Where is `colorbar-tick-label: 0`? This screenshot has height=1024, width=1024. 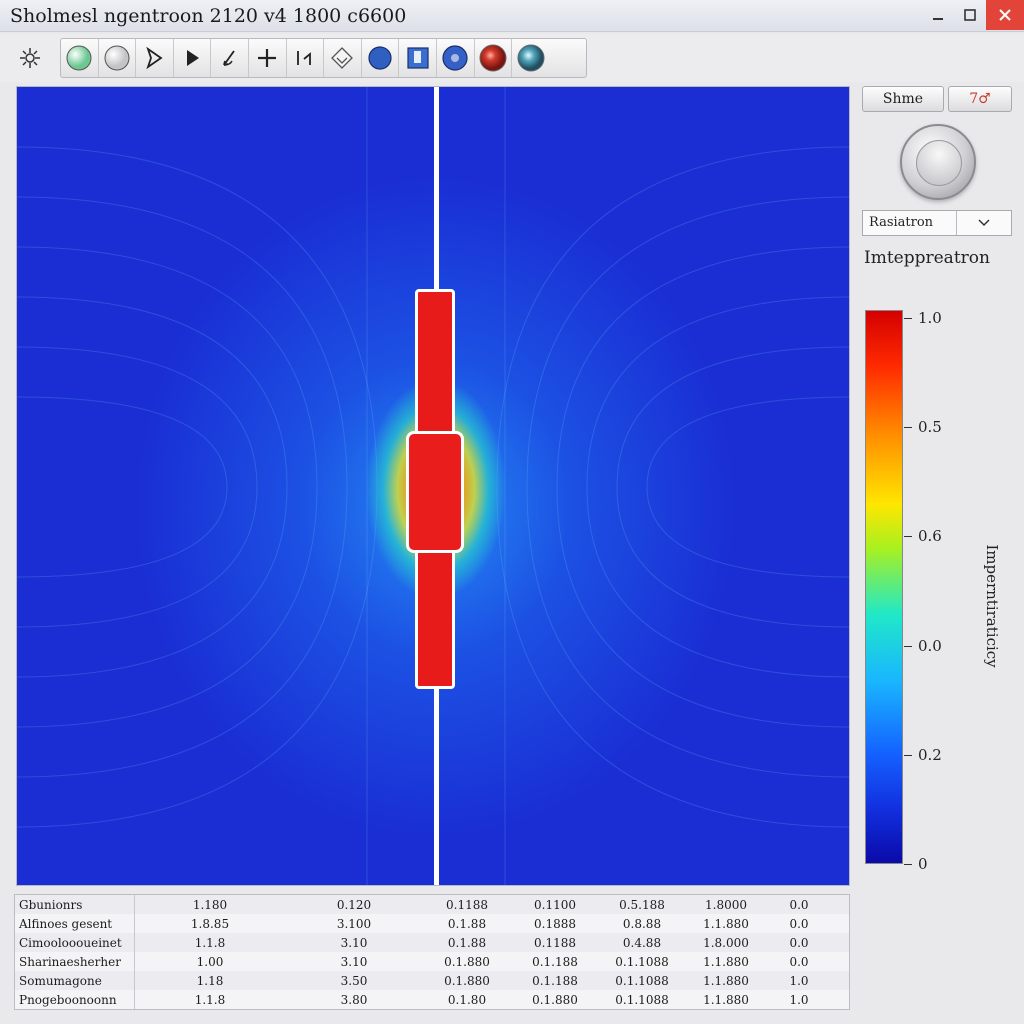
colorbar-tick-label: 0 is located at coordinates (923, 864).